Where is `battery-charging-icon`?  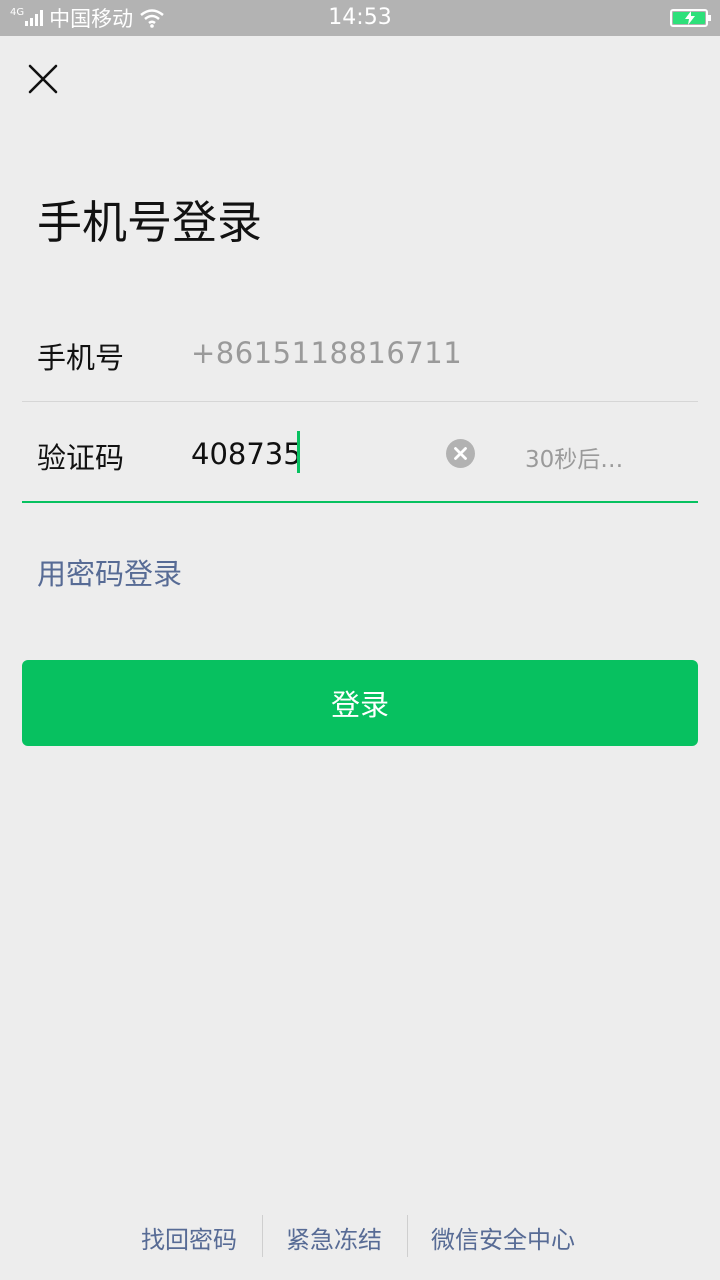 battery-charging-icon is located at coordinates (690, 18).